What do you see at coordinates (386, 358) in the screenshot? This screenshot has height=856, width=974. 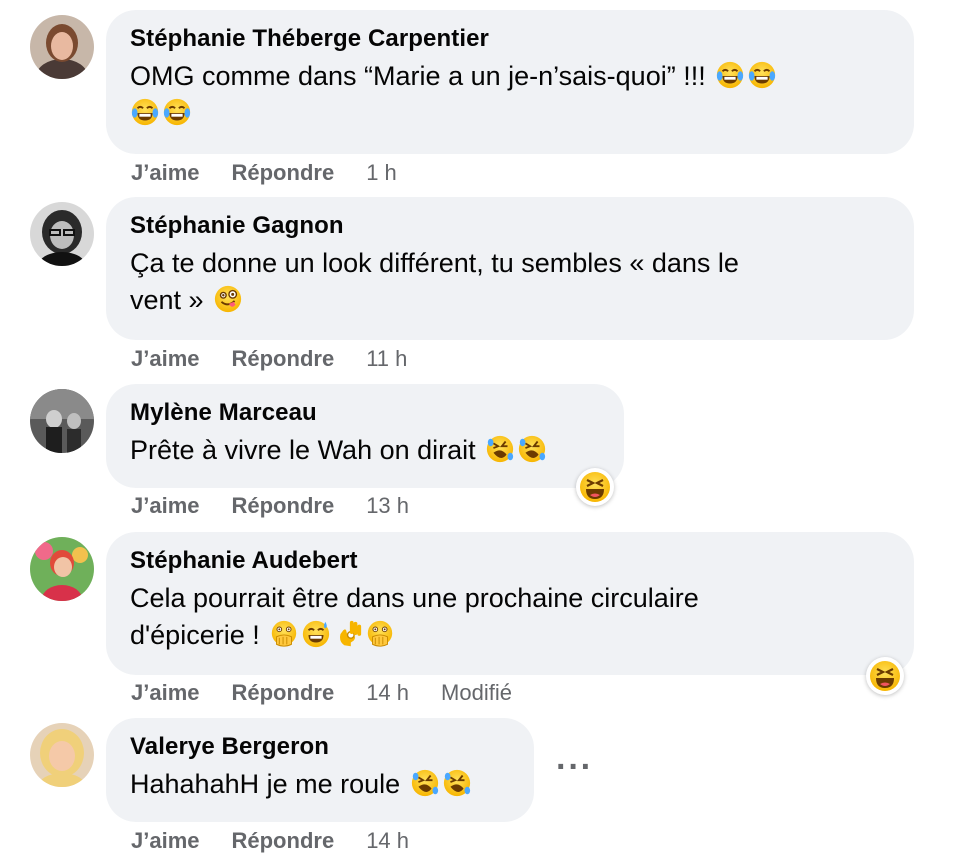 I see `comment-timestamp: 11 h` at bounding box center [386, 358].